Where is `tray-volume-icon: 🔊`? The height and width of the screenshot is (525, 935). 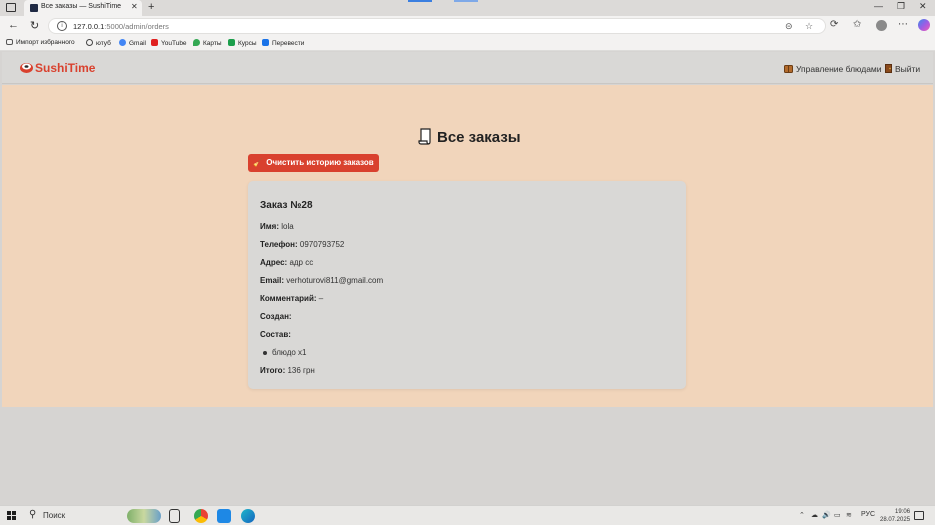
tray-volume-icon: 🔊 is located at coordinates (826, 515).